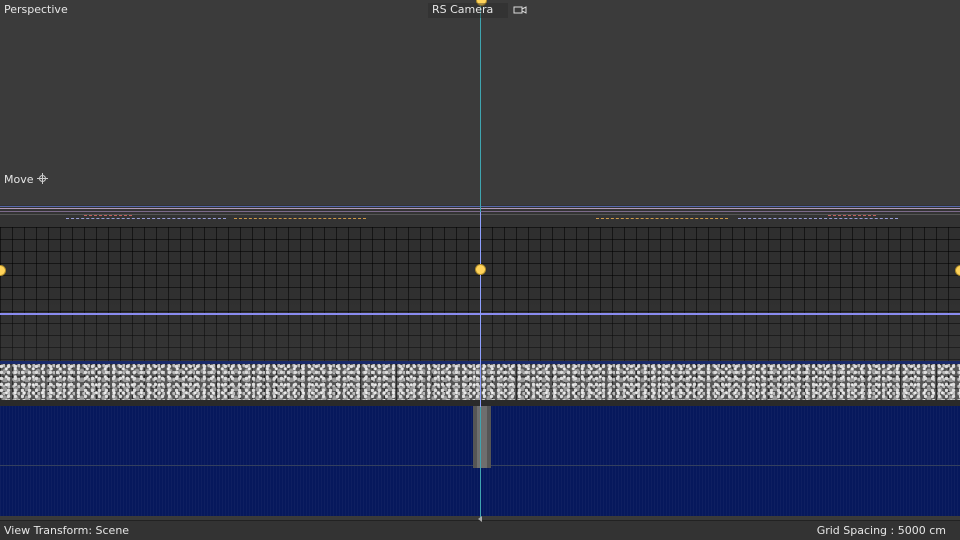  Describe the element at coordinates (957, 270) in the screenshot. I see `right-handle` at that location.